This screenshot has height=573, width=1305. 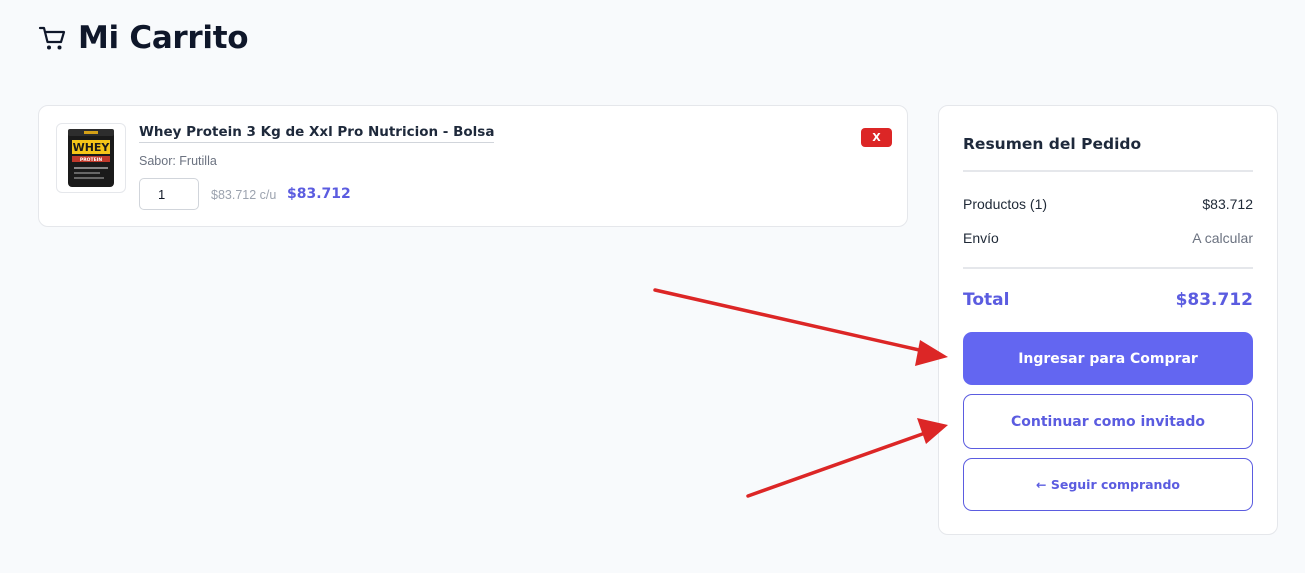 I want to click on shipping-label: Envío, so click(x=981, y=238).